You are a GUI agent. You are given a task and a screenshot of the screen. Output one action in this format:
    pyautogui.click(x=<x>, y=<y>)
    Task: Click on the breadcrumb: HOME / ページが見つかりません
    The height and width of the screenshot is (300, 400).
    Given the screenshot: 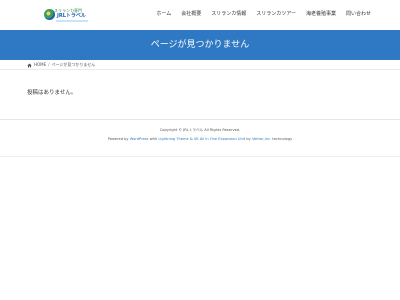 What is the action you would take?
    pyautogui.click(x=200, y=65)
    